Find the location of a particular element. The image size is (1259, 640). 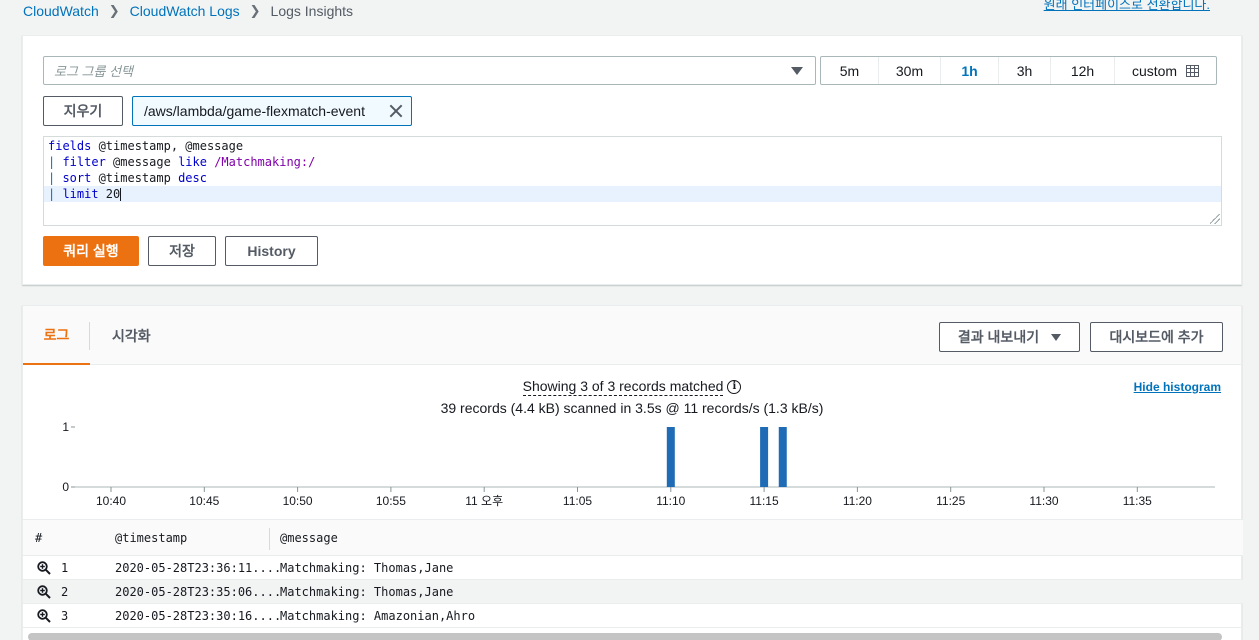

x-tick-label: 11:25 is located at coordinates (950, 501).